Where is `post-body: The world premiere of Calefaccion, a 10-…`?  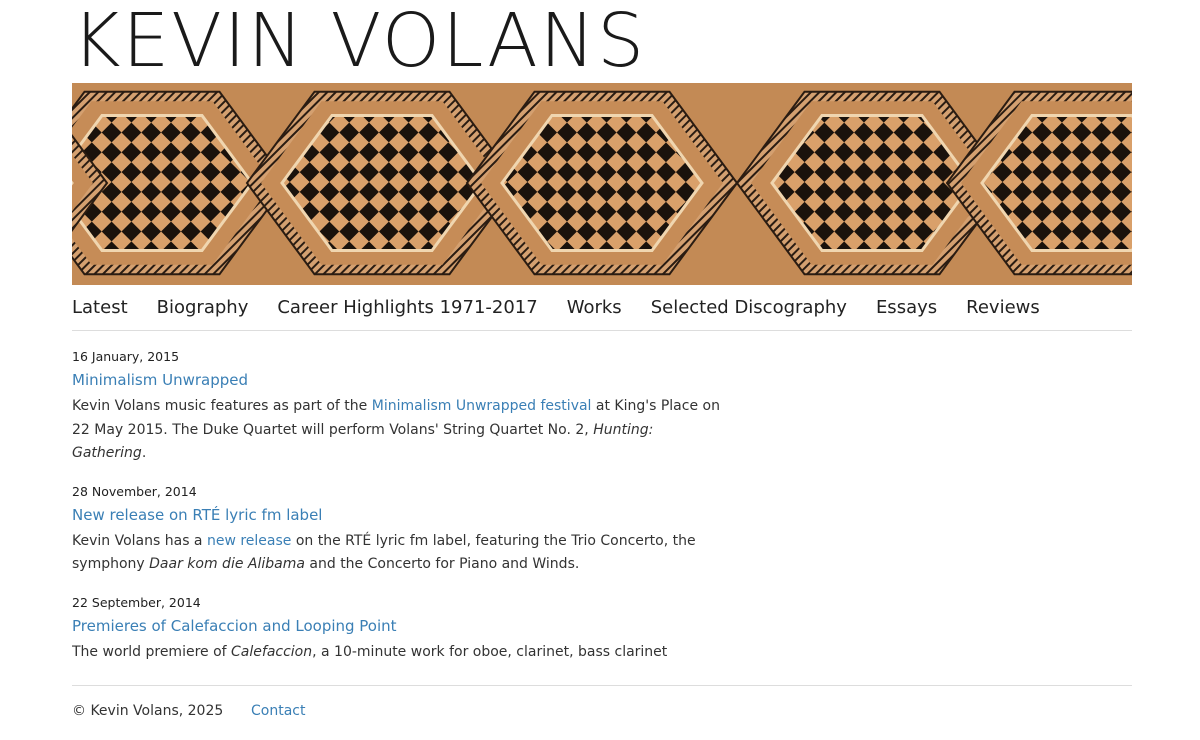 post-body: The world premiere of Calefaccion, a 10-… is located at coordinates (402, 653).